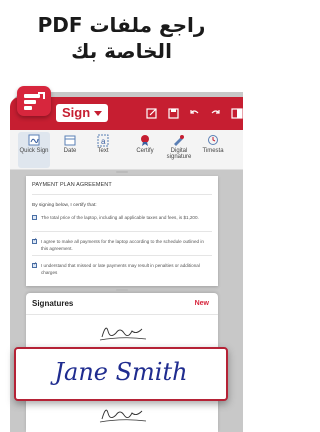 The width and height of the screenshot is (320, 432). I want to click on tool-date-label: Date, so click(70, 151).